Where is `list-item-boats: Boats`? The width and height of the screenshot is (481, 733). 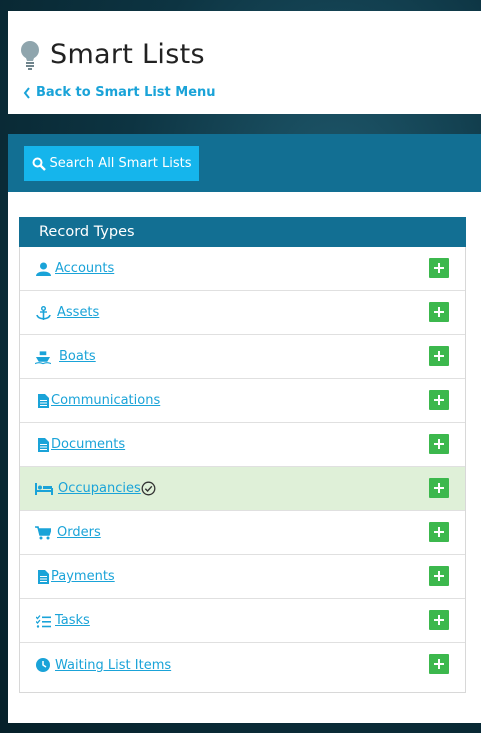 list-item-boats: Boats is located at coordinates (242, 357).